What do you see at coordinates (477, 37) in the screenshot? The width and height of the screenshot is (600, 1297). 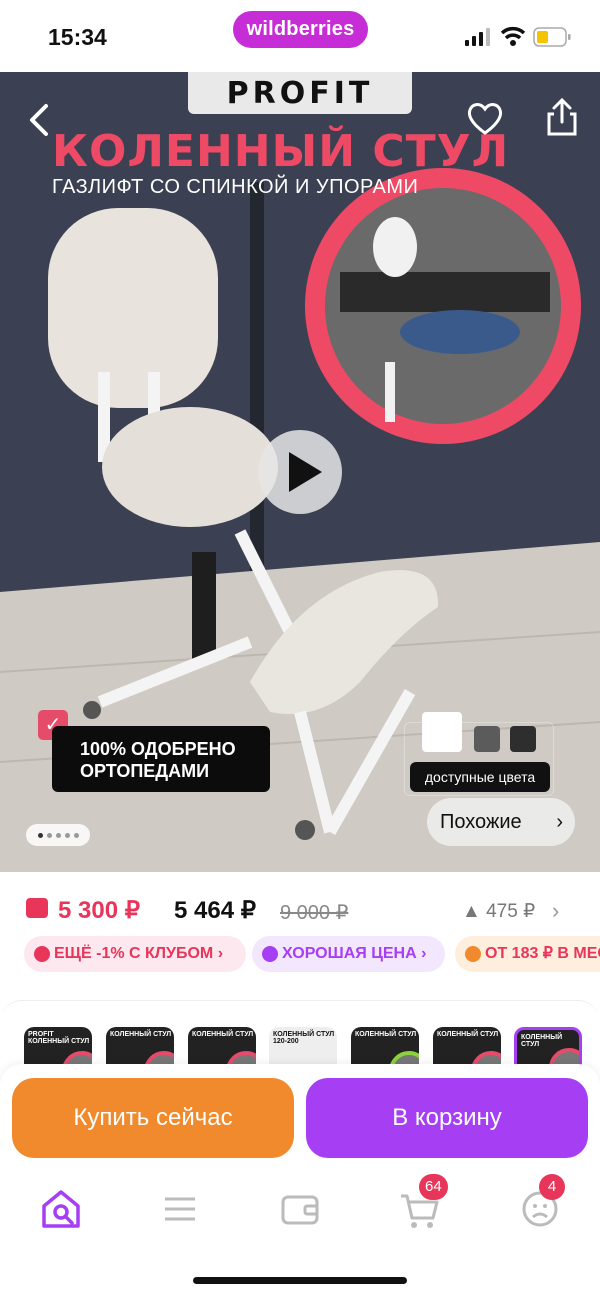 I see `signal-icon` at bounding box center [477, 37].